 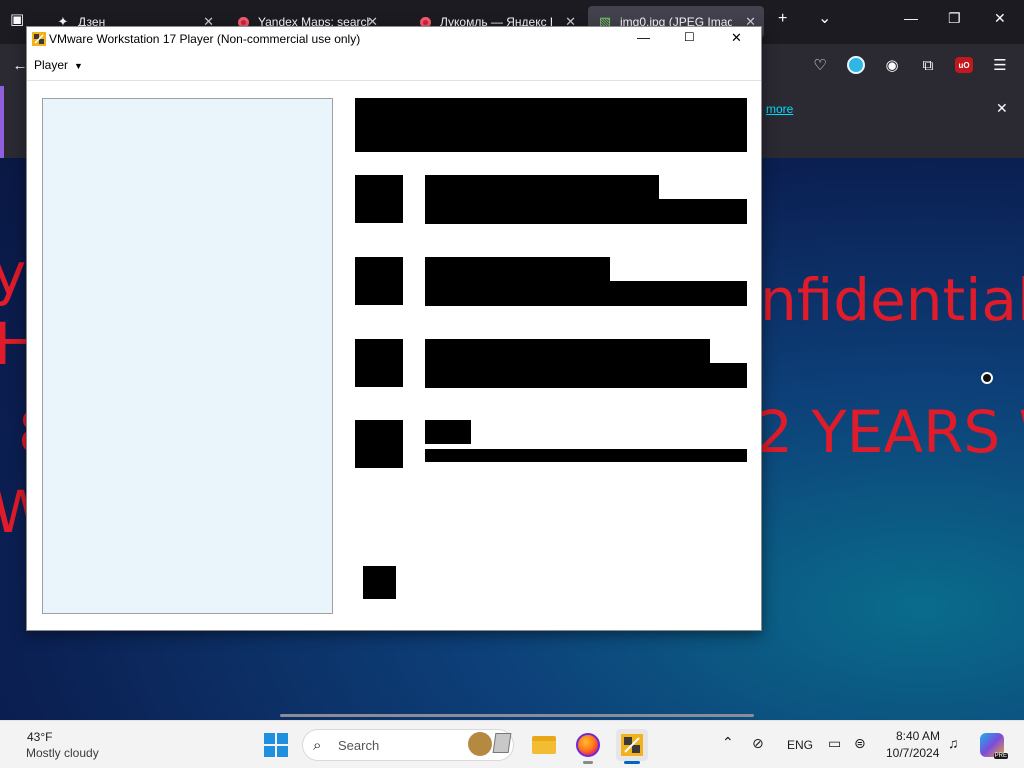 I want to click on copilot-badge: PRE, so click(x=1000, y=756).